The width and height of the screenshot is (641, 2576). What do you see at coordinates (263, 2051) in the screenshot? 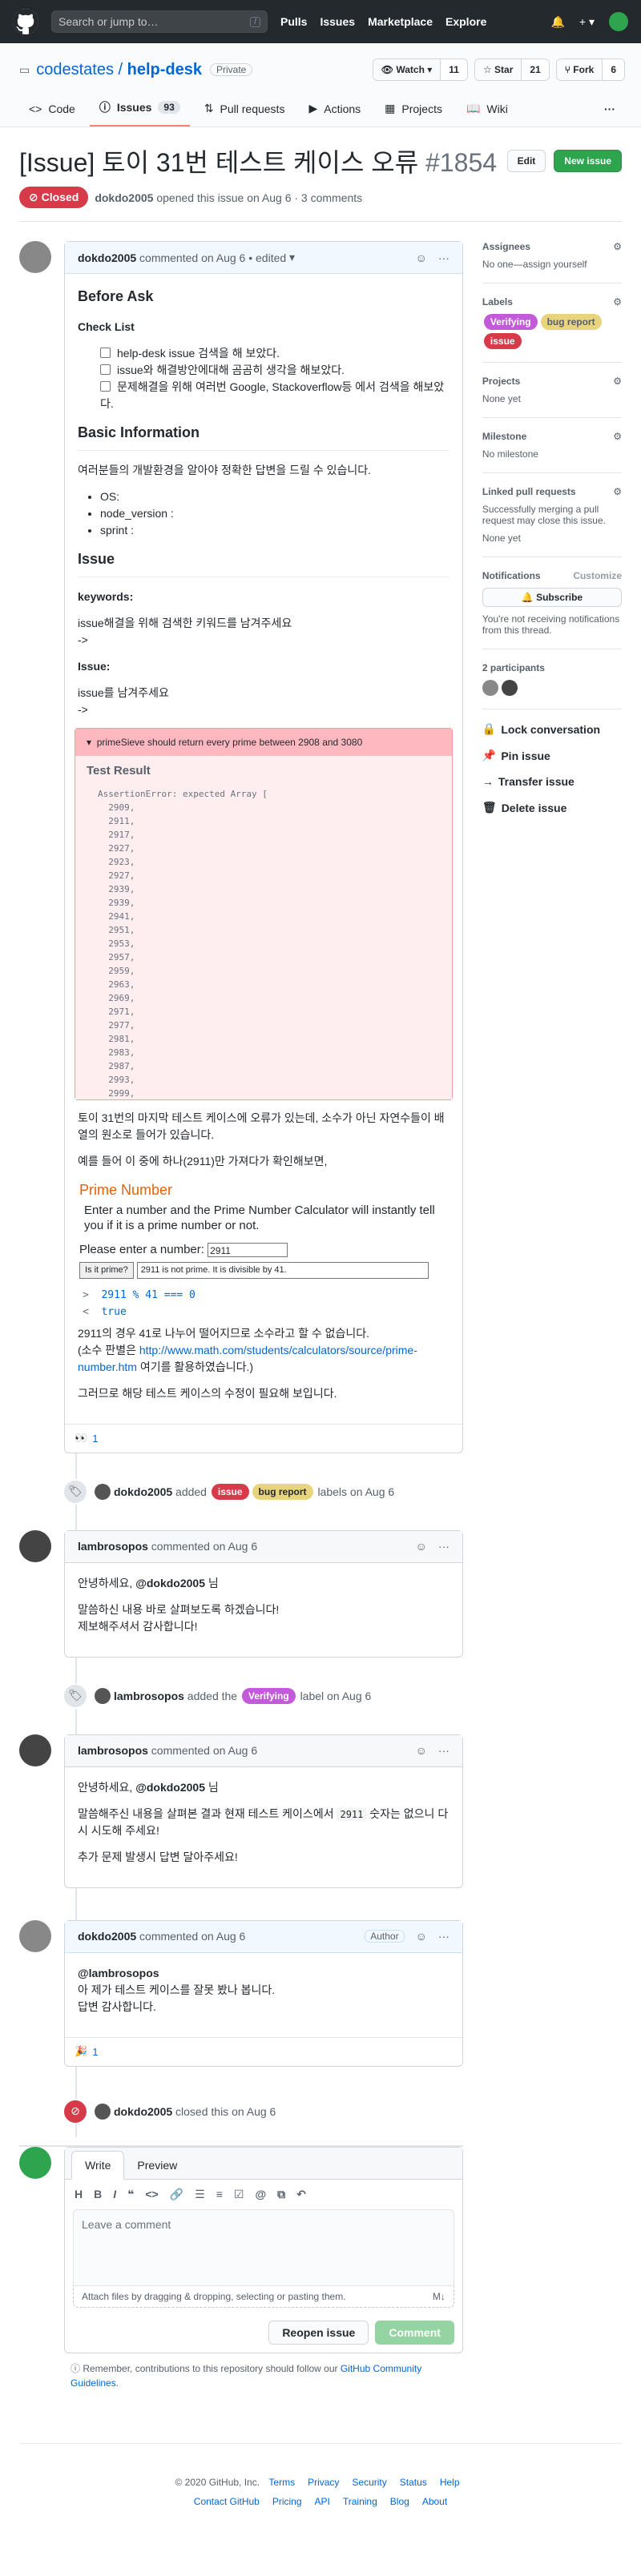
I see `reaction-bar: 🎉 1` at bounding box center [263, 2051].